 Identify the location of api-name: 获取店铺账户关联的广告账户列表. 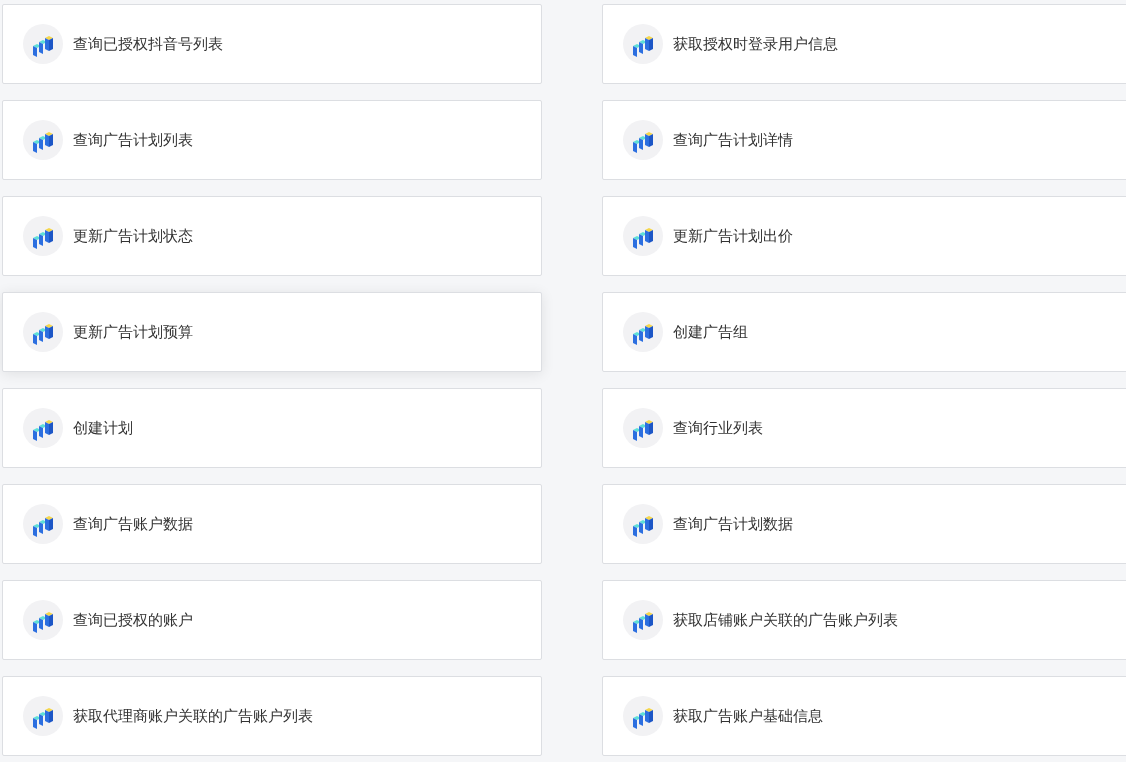
(785, 620).